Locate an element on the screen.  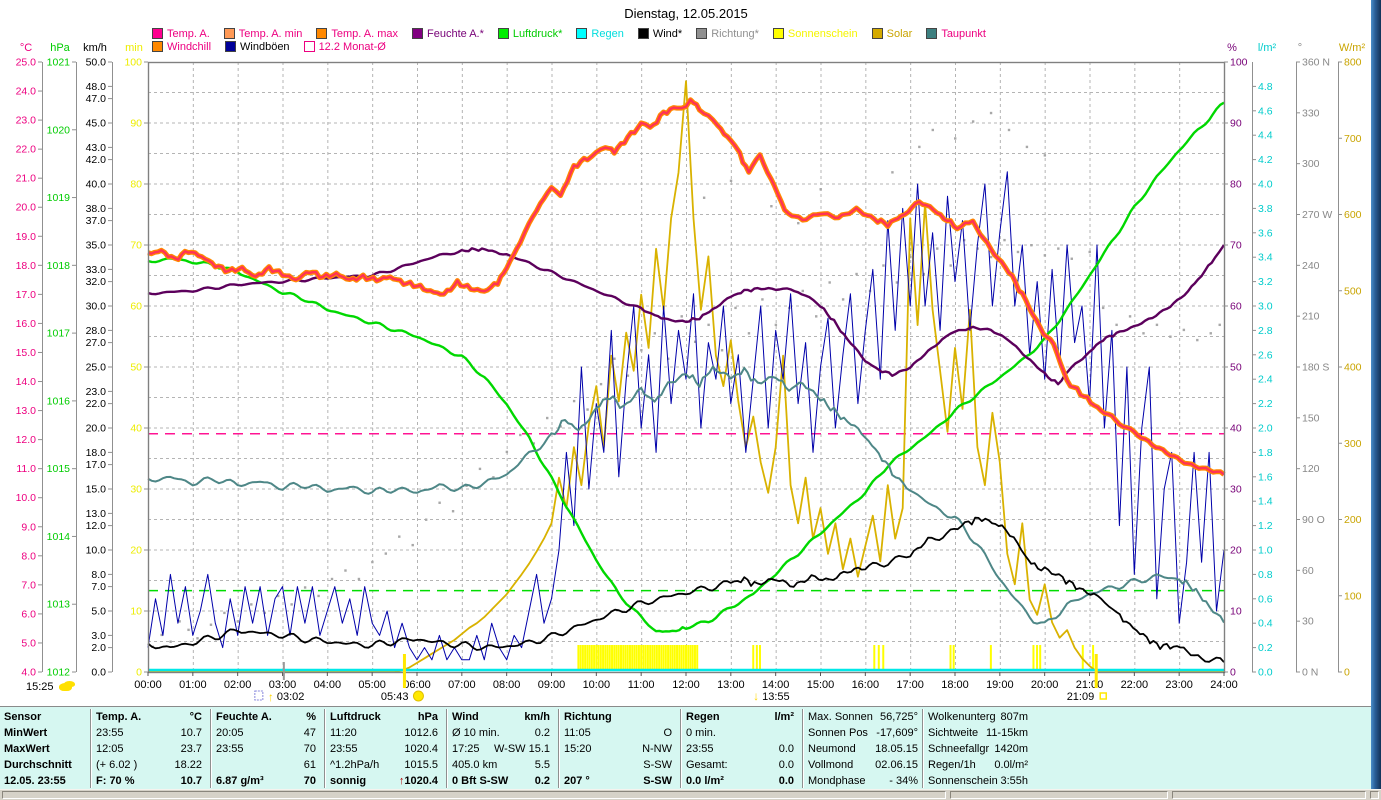
info-row: Regen/1h 0.0l/m² is located at coordinates (978, 765).